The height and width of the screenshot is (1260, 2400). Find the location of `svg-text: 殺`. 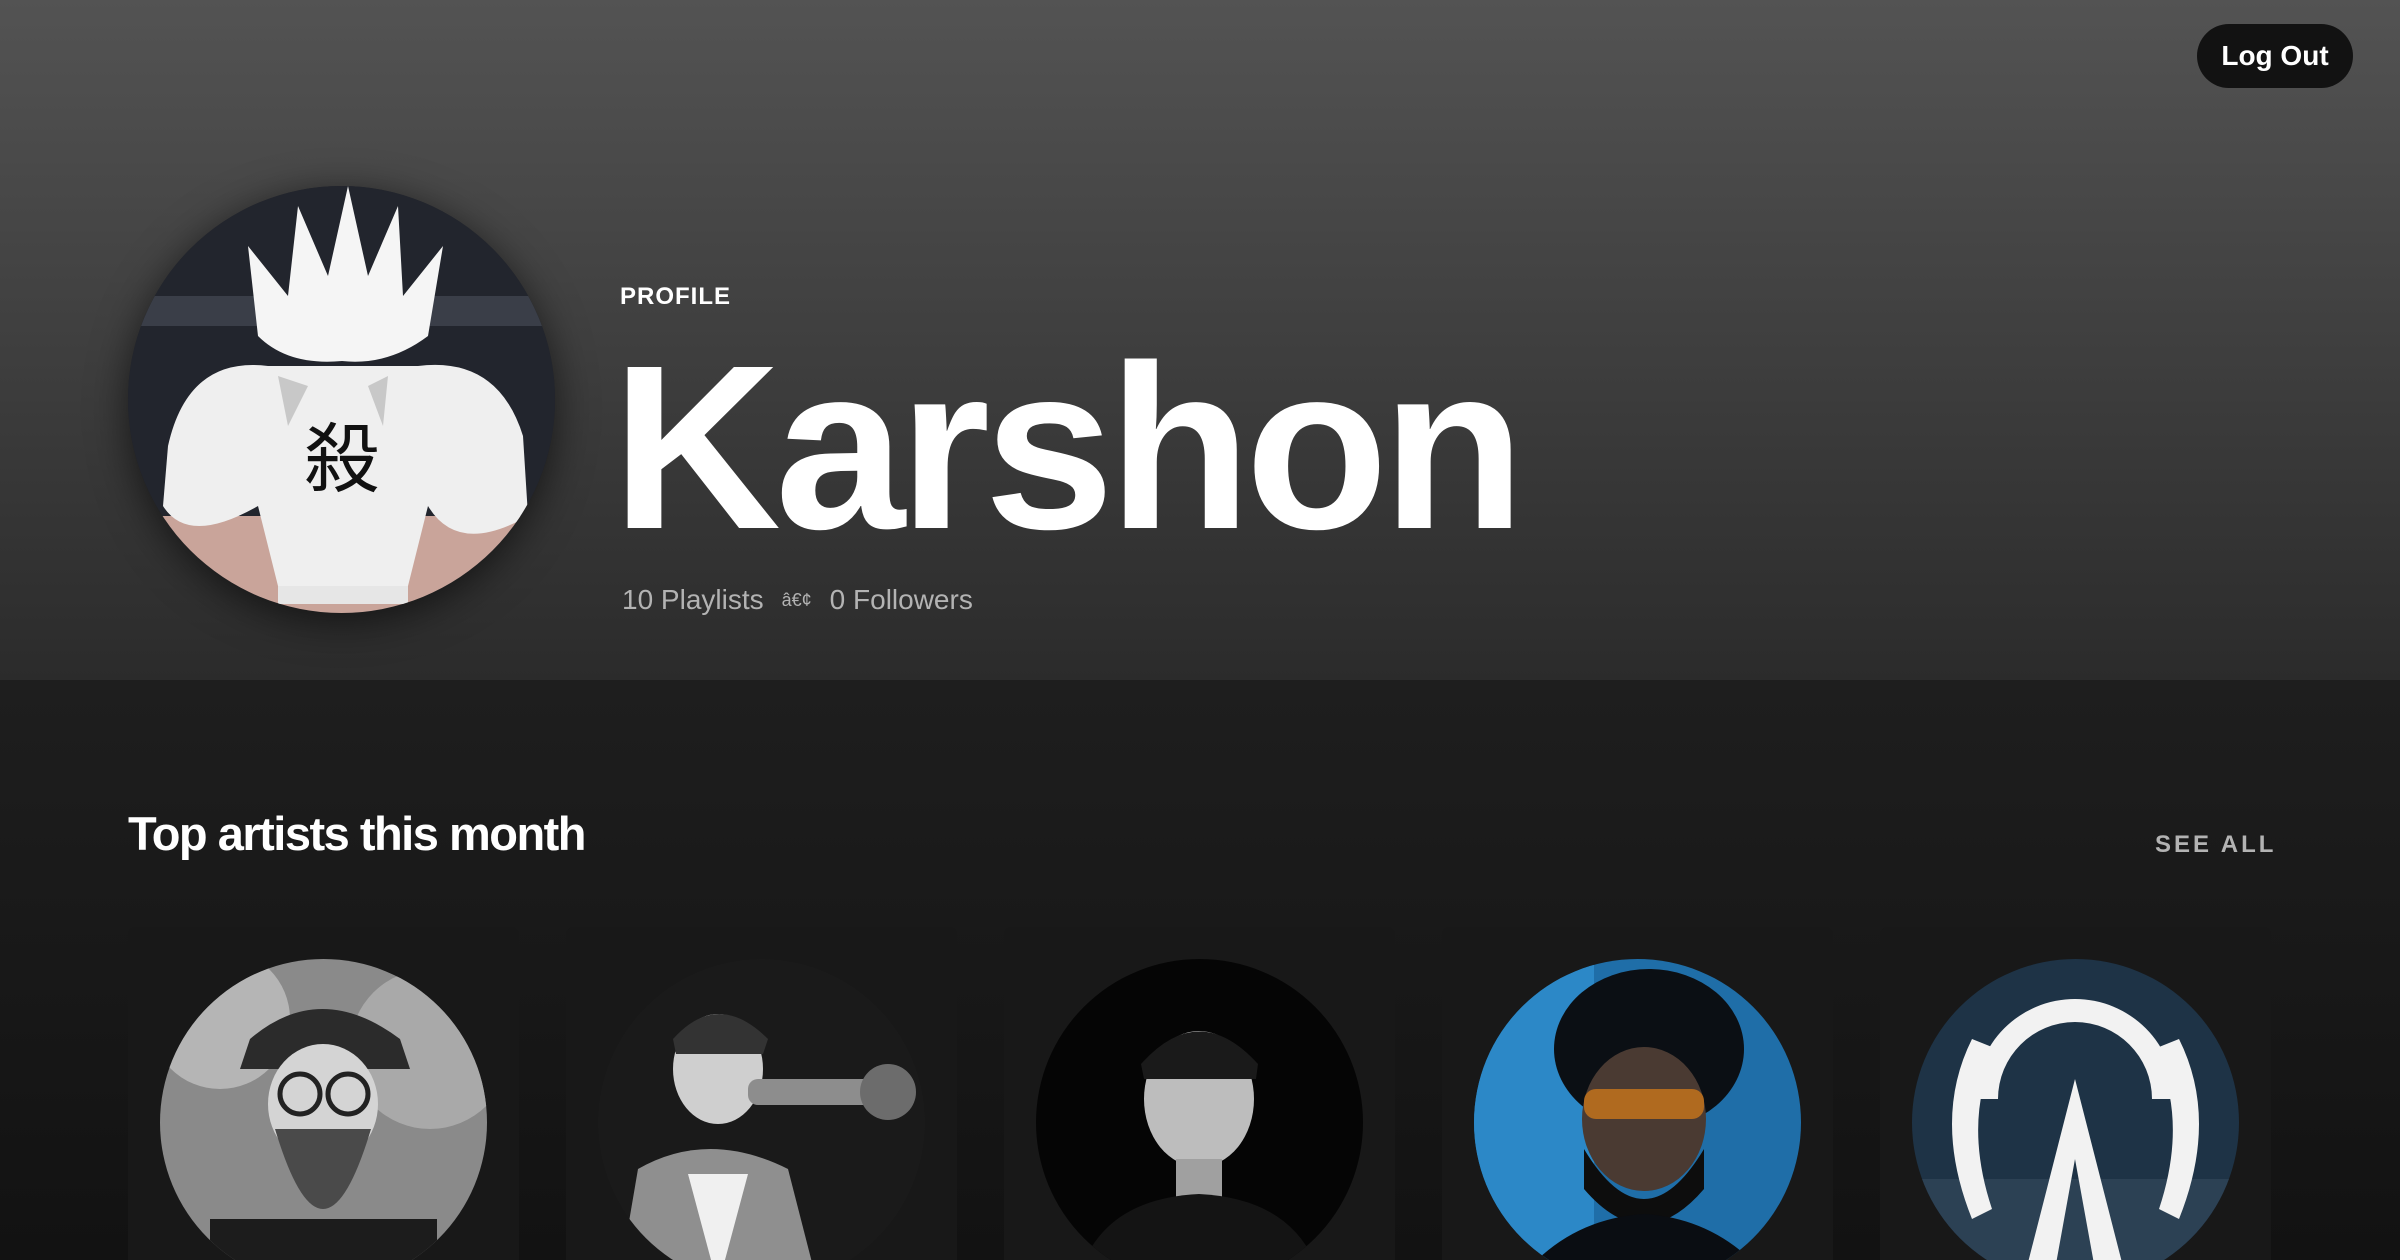

svg-text: 殺 is located at coordinates (342, 459).